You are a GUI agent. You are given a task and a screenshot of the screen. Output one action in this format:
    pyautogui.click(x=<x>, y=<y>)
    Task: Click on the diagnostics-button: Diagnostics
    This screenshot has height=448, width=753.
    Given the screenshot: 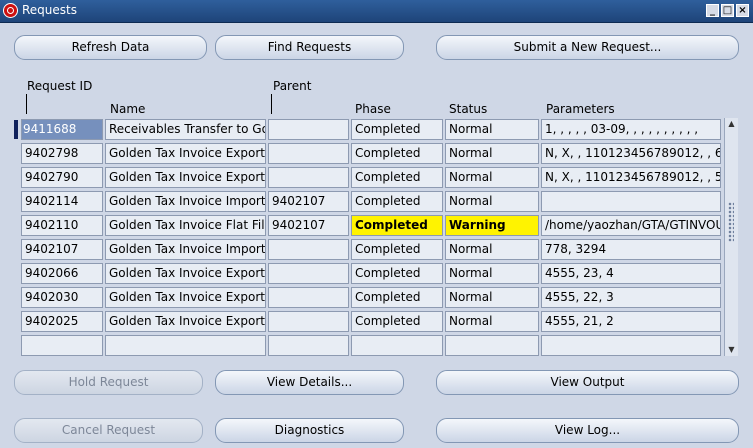 What is the action you would take?
    pyautogui.click(x=309, y=430)
    